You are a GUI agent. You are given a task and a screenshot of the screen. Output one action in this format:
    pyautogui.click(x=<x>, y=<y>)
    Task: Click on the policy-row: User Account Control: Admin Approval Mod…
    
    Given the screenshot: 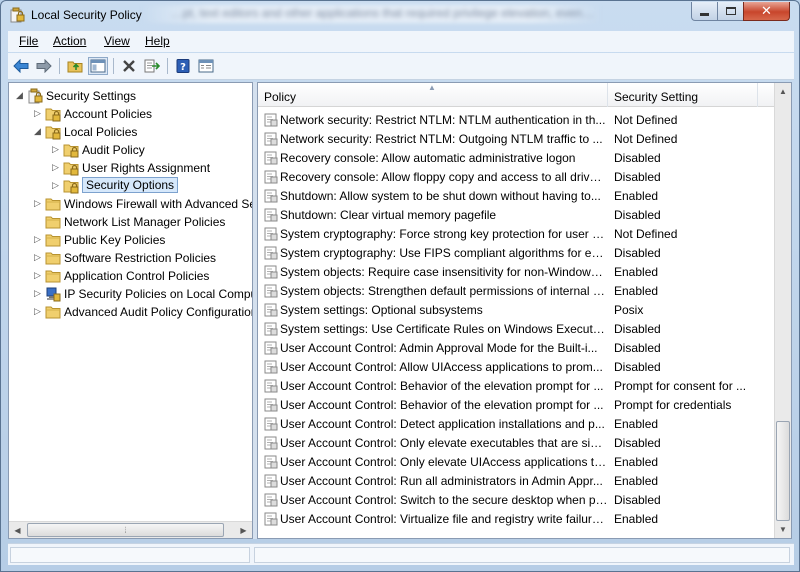 What is the action you would take?
    pyautogui.click(x=517, y=348)
    